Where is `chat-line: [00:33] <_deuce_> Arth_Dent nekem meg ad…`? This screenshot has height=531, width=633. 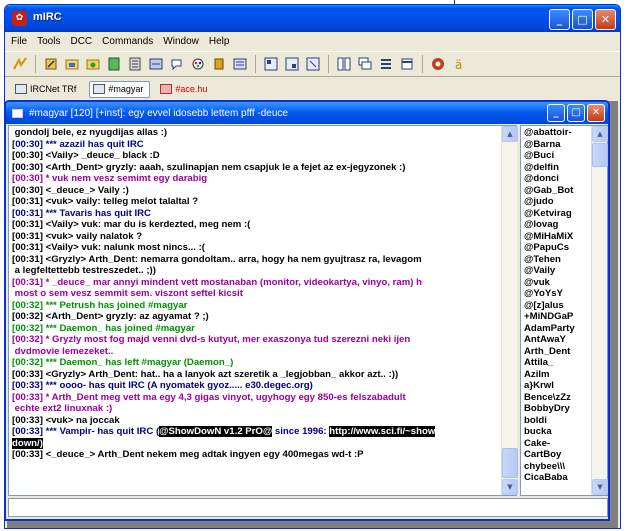
chat-line: [00:33] <_deuce_> Arth_Dent nekem meg ad… is located at coordinates (188, 454).